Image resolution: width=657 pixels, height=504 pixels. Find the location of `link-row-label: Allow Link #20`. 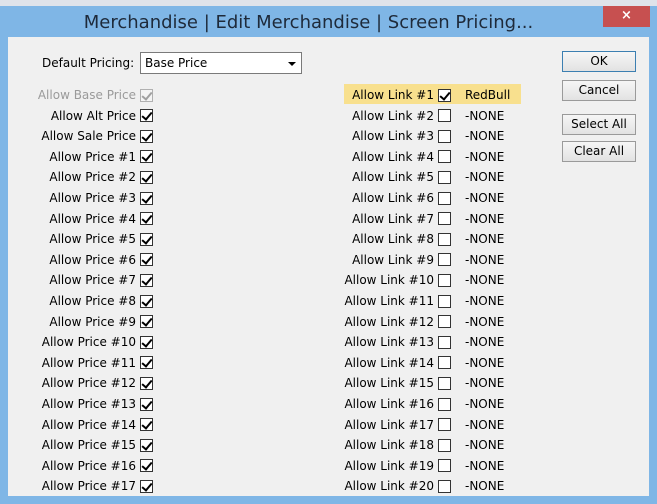

link-row-label: Allow Link #20 is located at coordinates (389, 486).